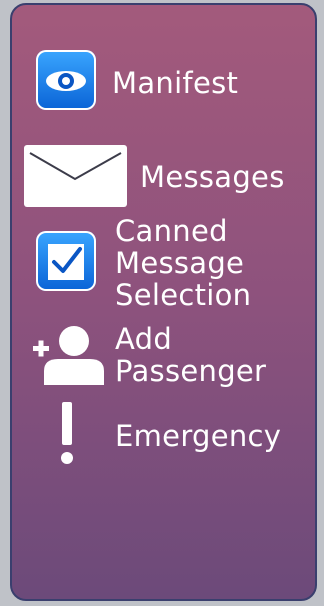  What do you see at coordinates (198, 436) in the screenshot?
I see `menu-item-emergency-label: Emergency` at bounding box center [198, 436].